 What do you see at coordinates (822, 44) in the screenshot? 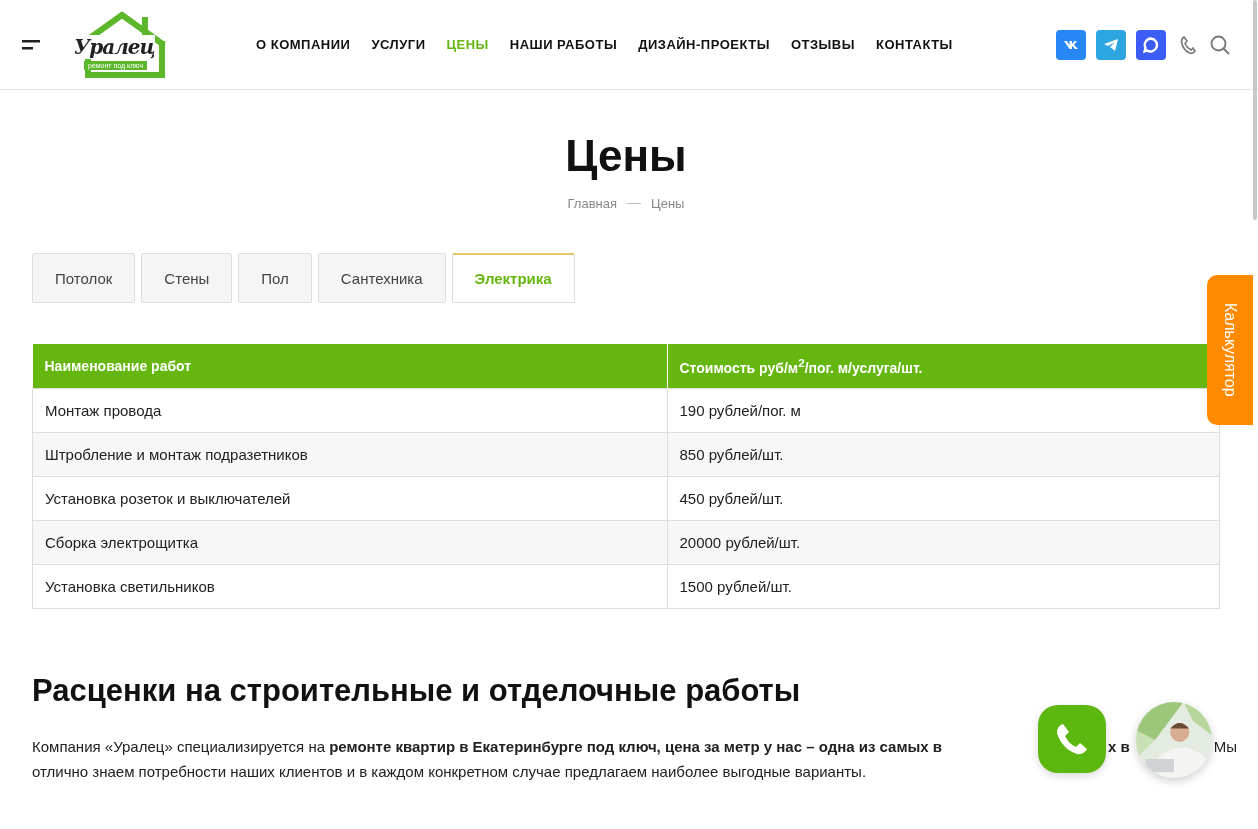
I see `nav-link: ОТЗЫВЫ` at bounding box center [822, 44].